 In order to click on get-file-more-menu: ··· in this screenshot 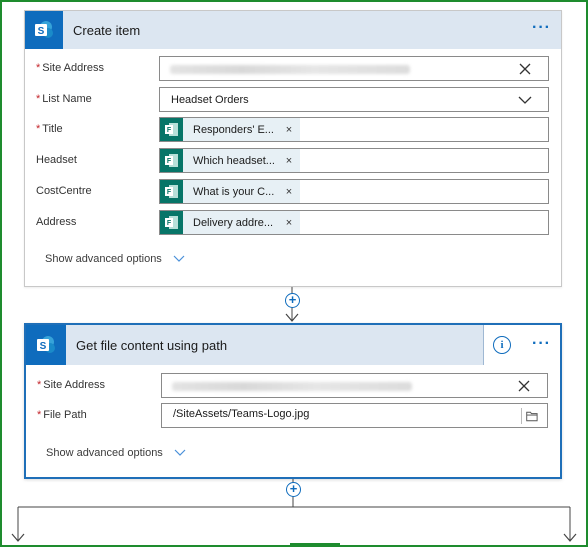, I will do `click(541, 344)`.